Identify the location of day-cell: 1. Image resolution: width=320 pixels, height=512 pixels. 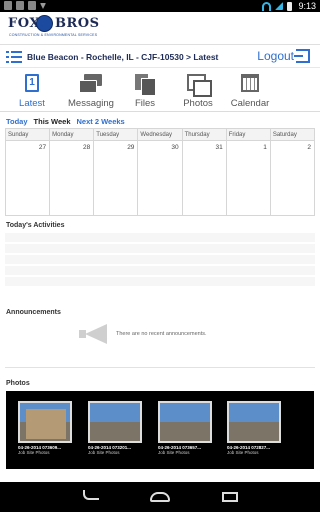
(249, 178).